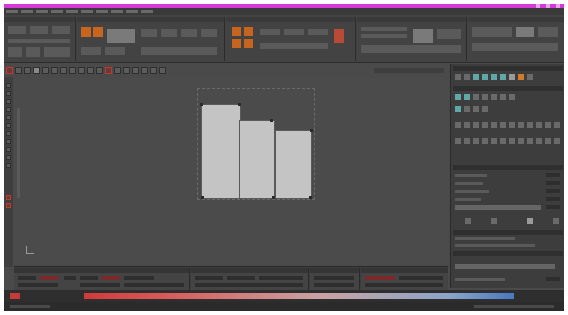 This screenshot has width=568, height=315. Describe the element at coordinates (15, 296) in the screenshot. I see `timeline-marker` at that location.